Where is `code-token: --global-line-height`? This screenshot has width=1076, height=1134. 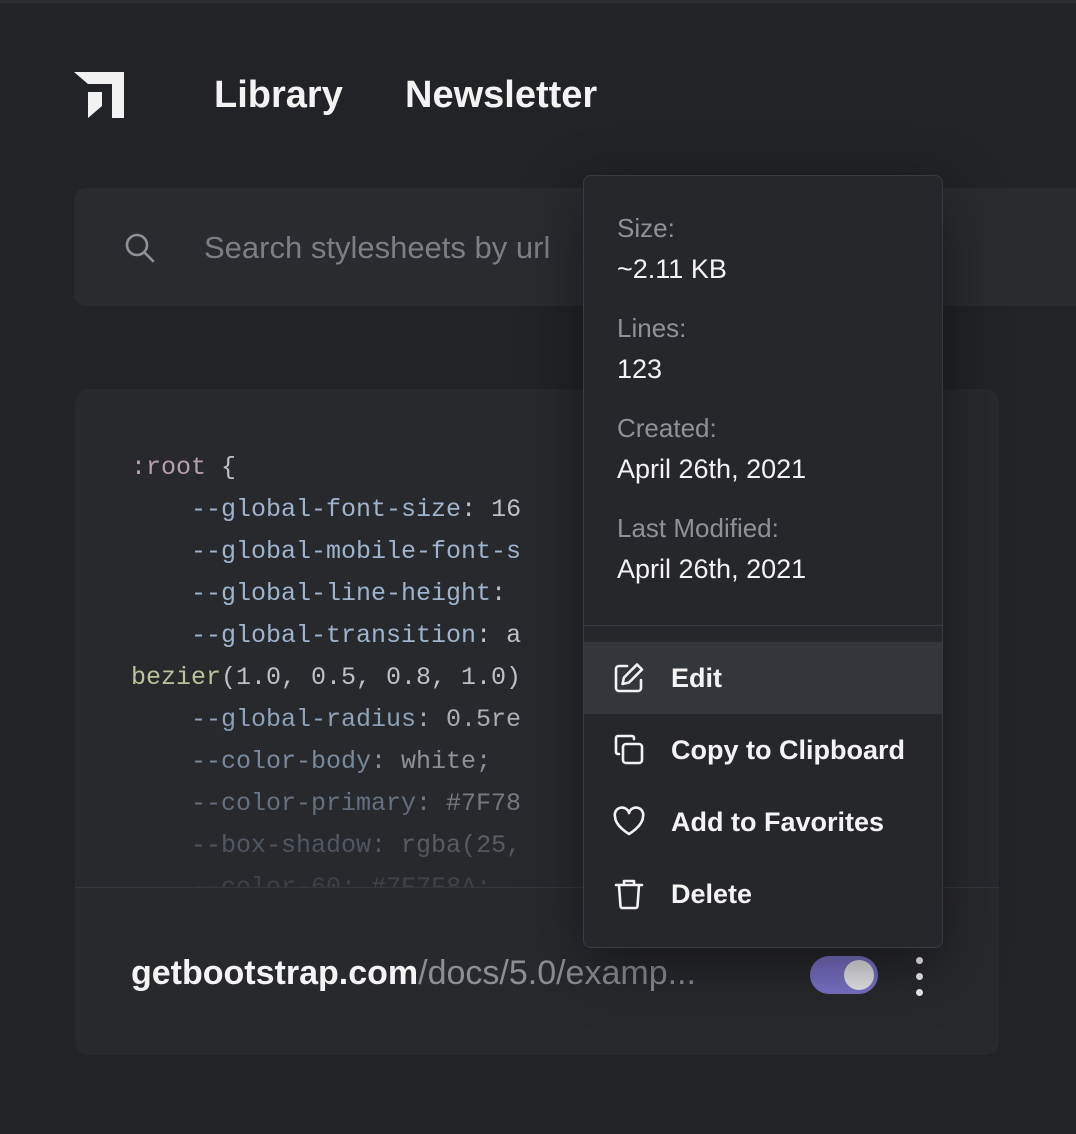 code-token: --global-line-height is located at coordinates (311, 593).